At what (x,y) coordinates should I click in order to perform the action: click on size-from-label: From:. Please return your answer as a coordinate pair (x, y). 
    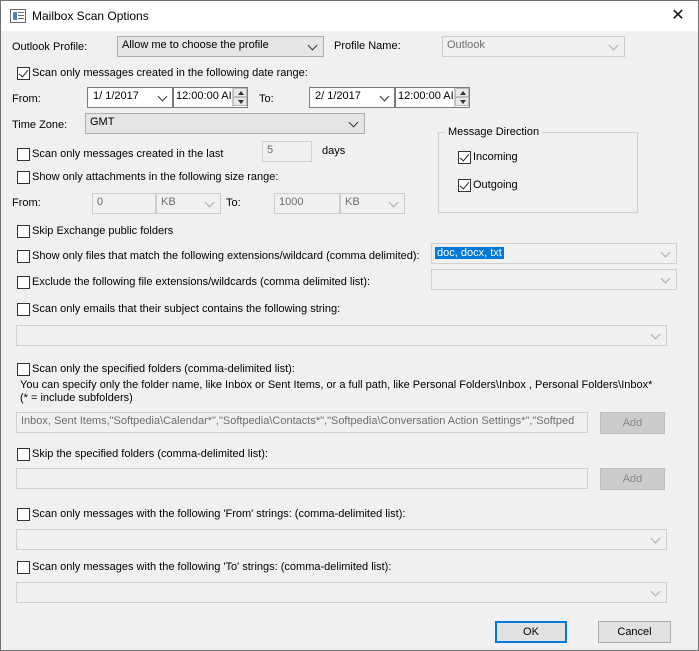
    Looking at the image, I should click on (26, 203).